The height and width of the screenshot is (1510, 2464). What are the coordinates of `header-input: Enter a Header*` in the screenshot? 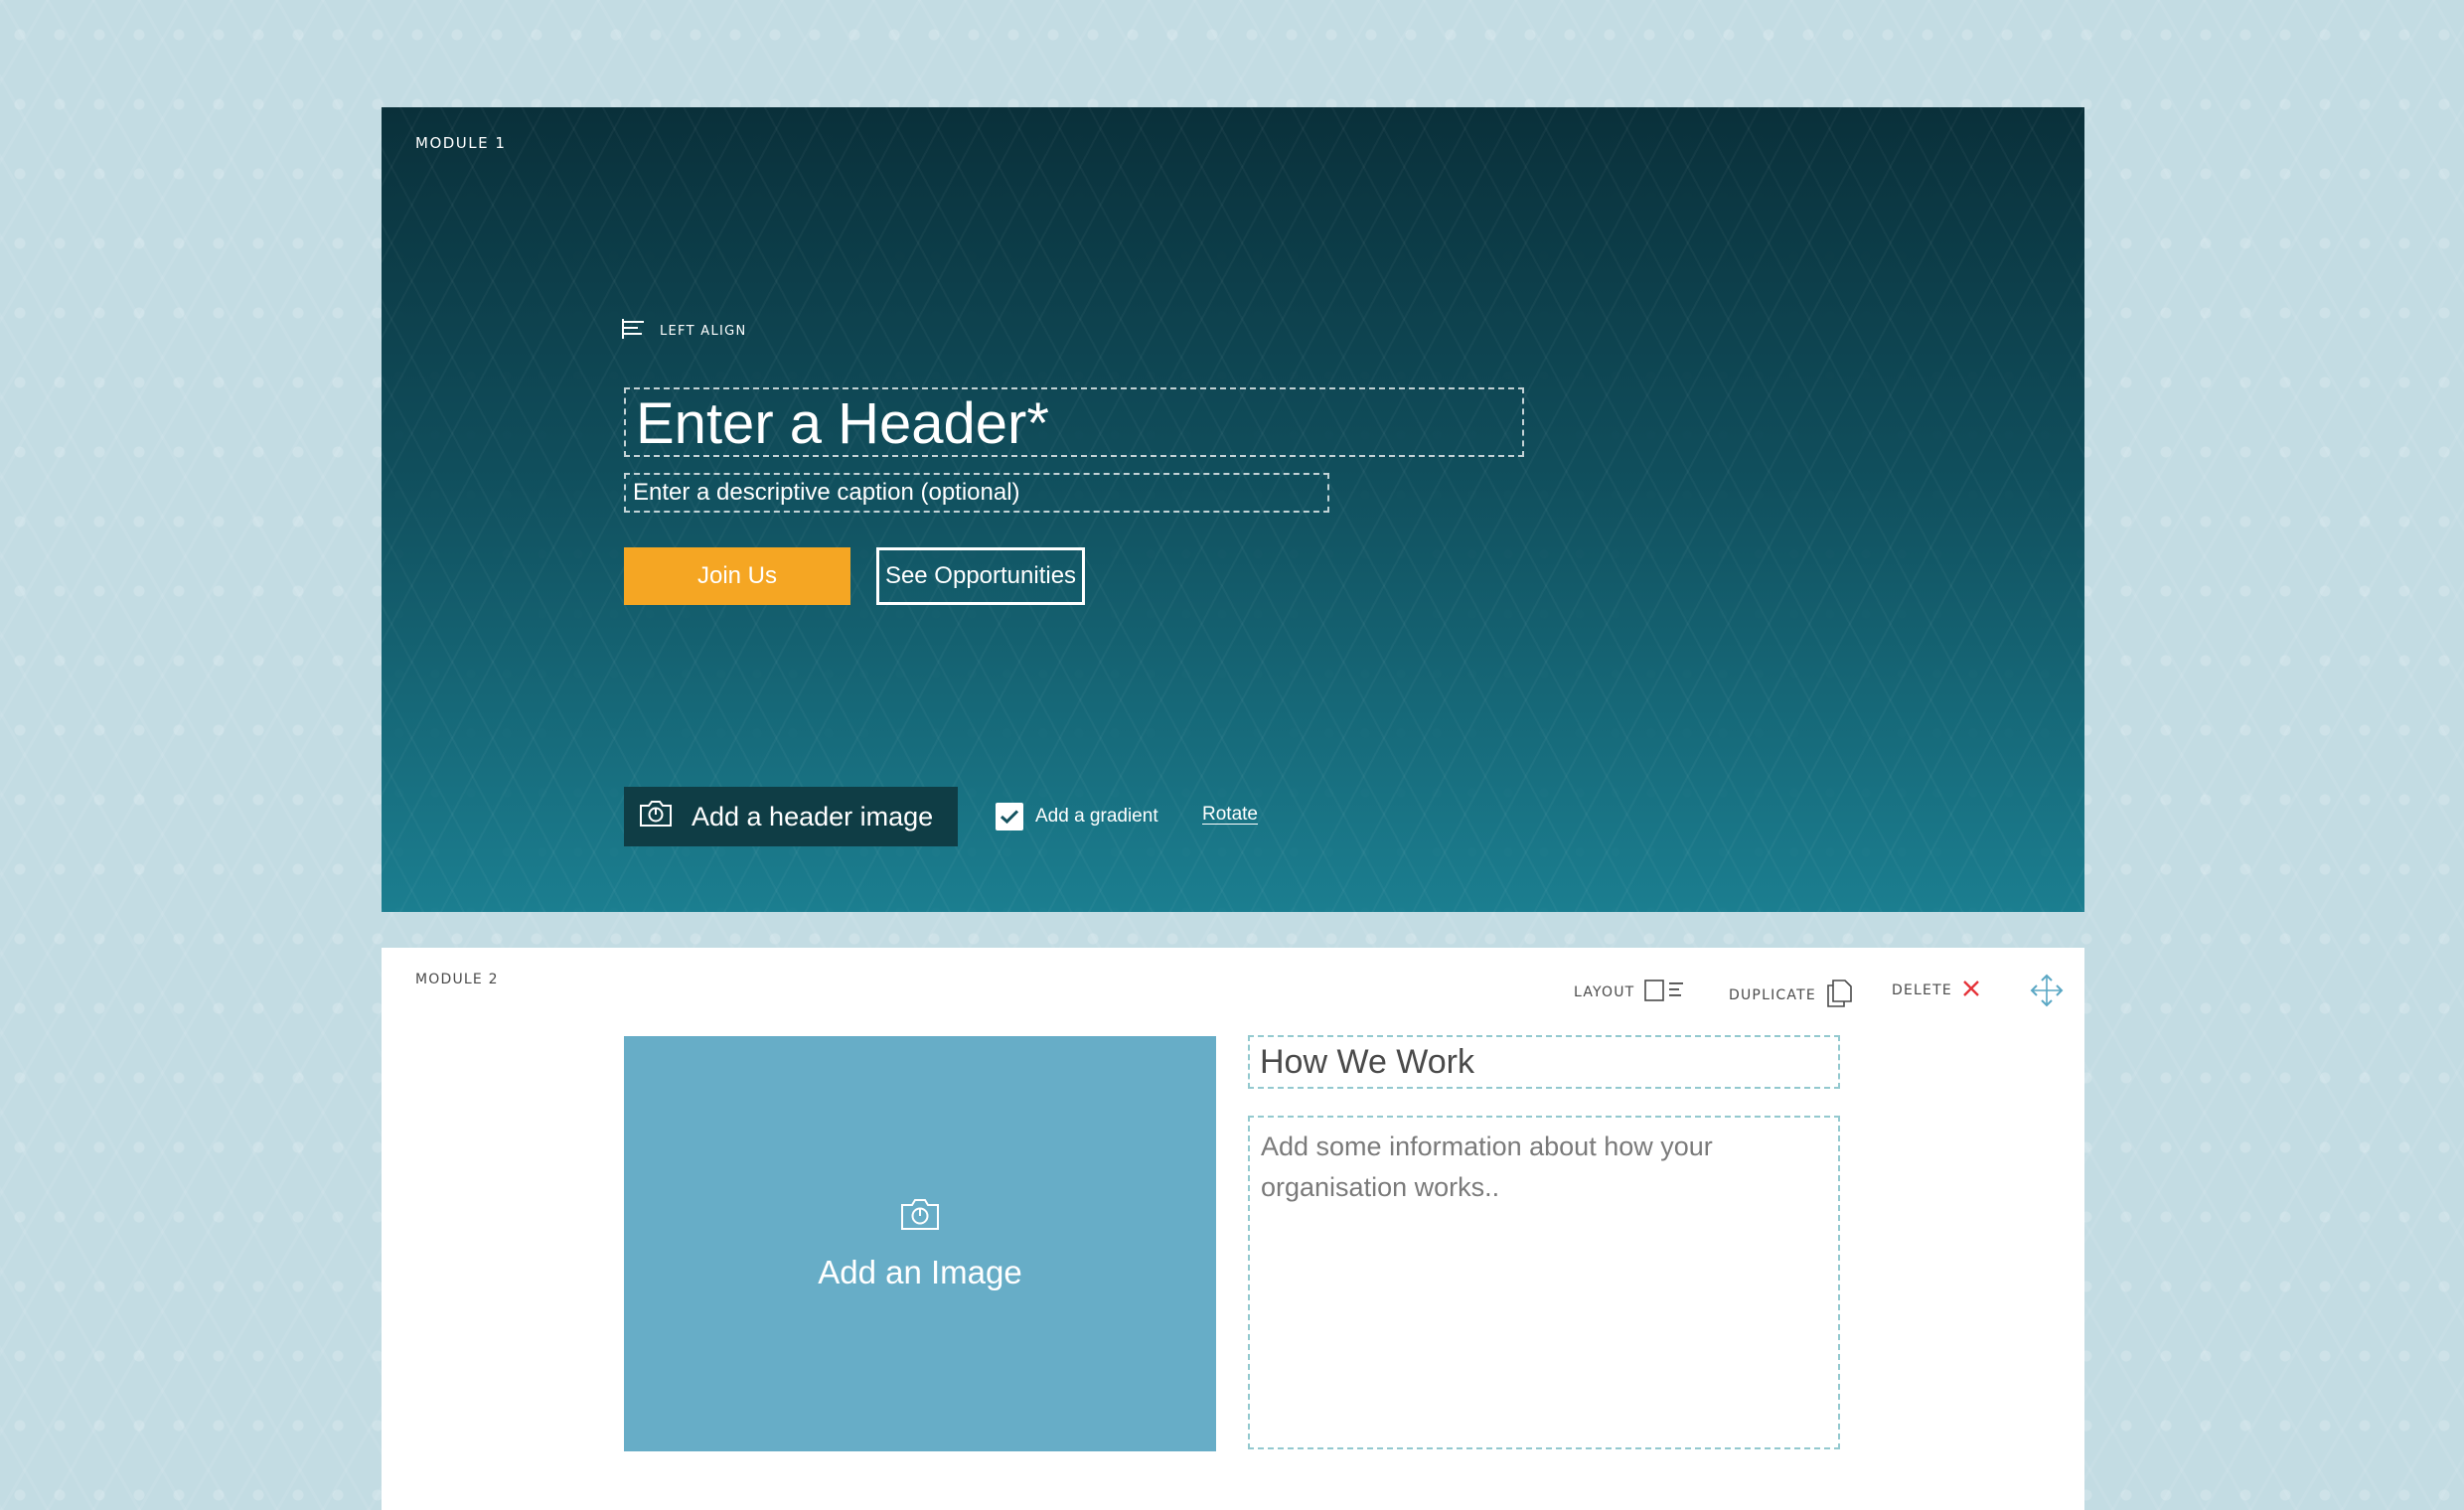 It's located at (1074, 422).